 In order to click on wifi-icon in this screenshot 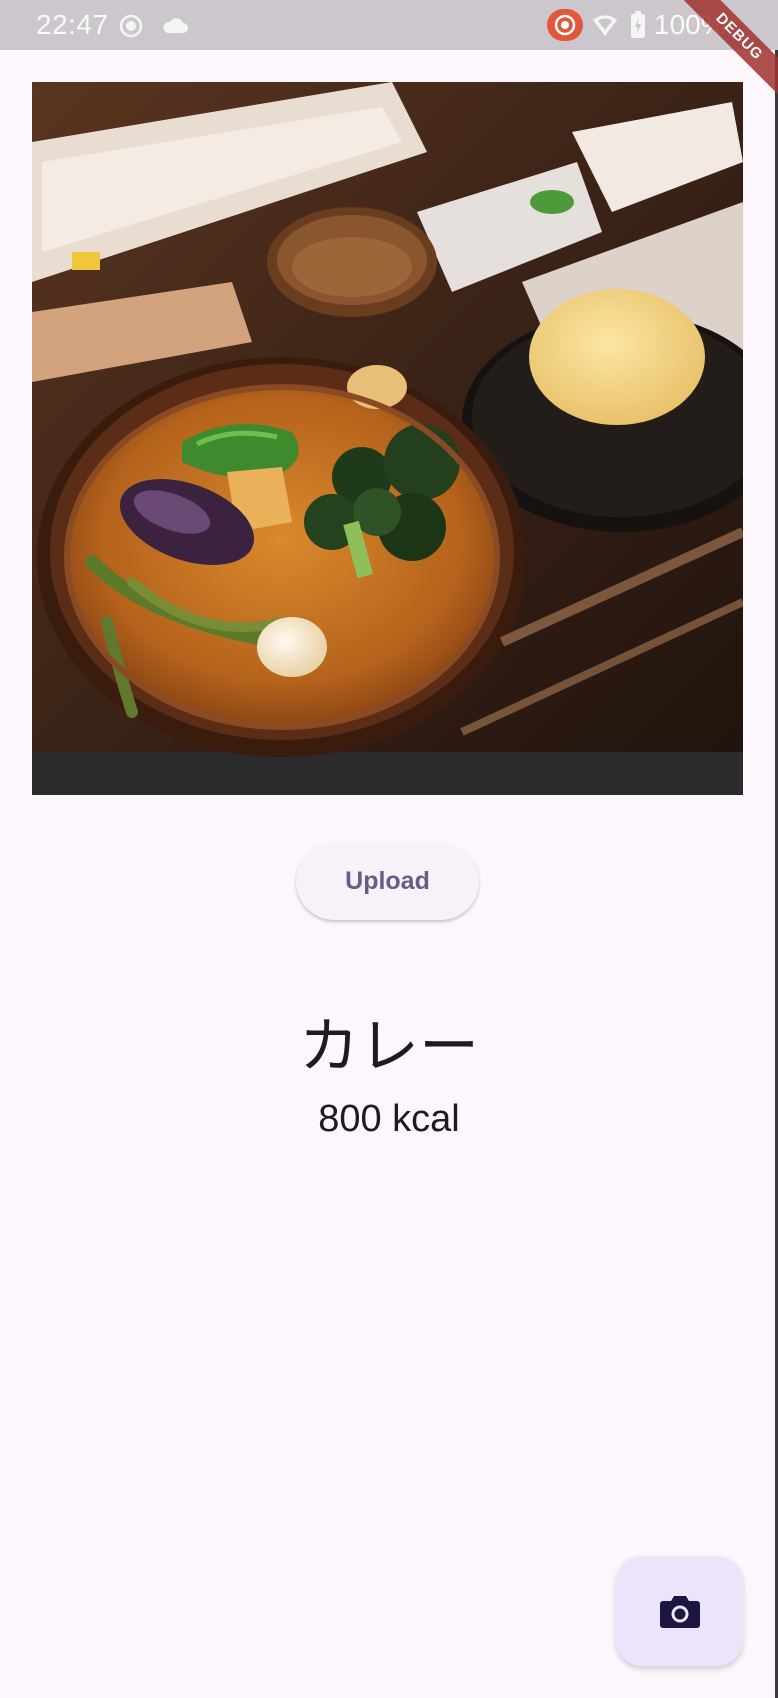, I will do `click(605, 25)`.